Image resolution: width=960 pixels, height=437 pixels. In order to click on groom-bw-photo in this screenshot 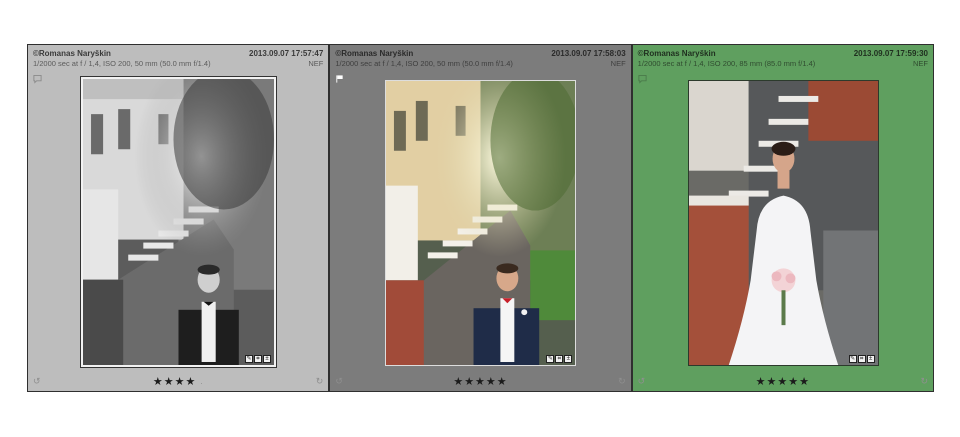, I will do `click(178, 222)`.